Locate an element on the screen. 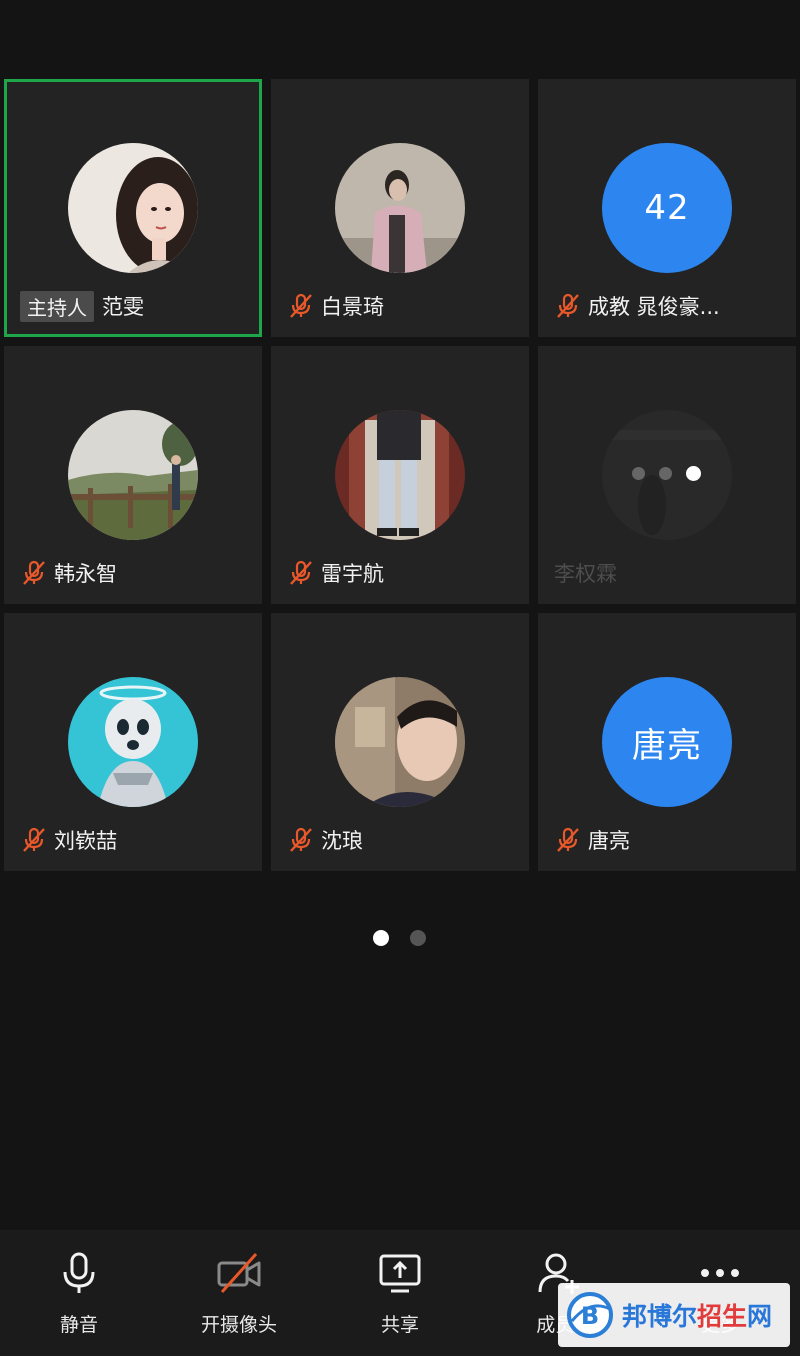  participant-tile-host: 主持人 范雯 is located at coordinates (133, 208).